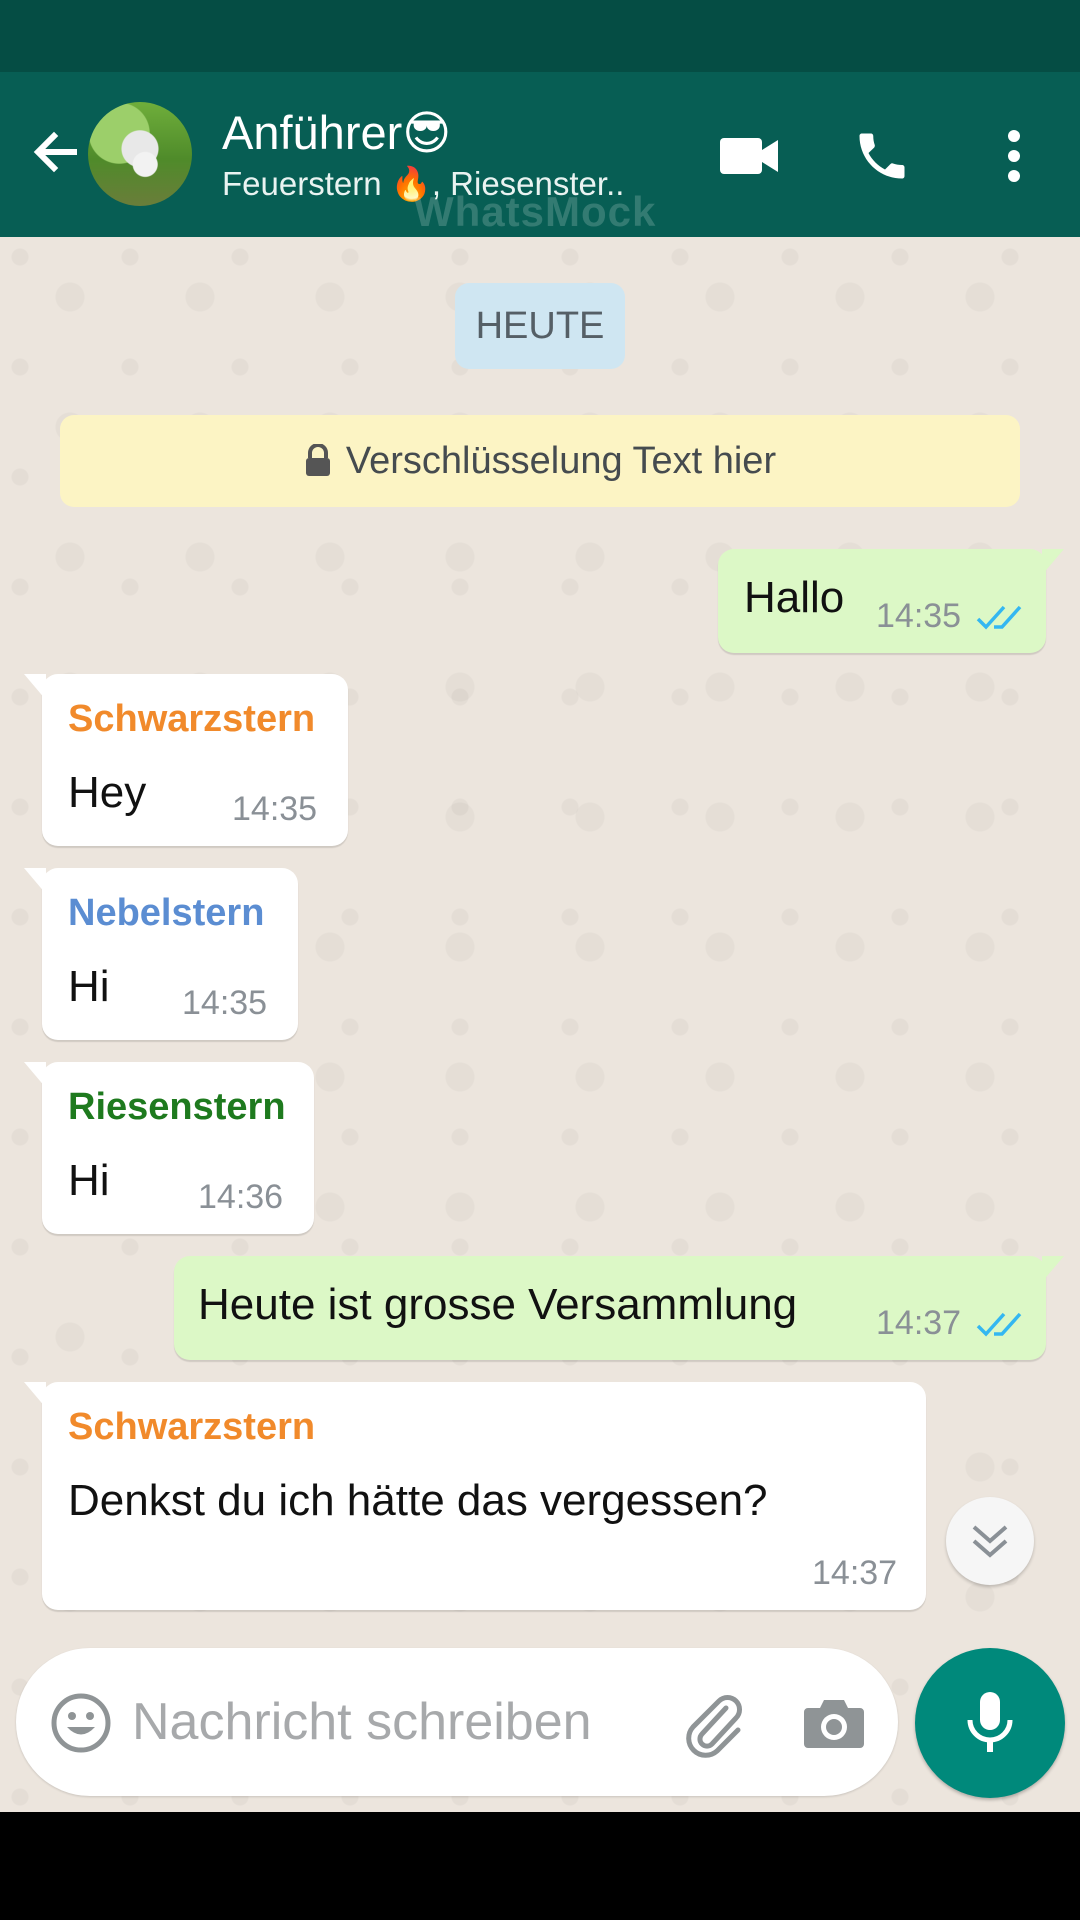 This screenshot has height=1920, width=1080. I want to click on message-bubble-incoming: Riesenstern Hi 14:36, so click(169, 1148).